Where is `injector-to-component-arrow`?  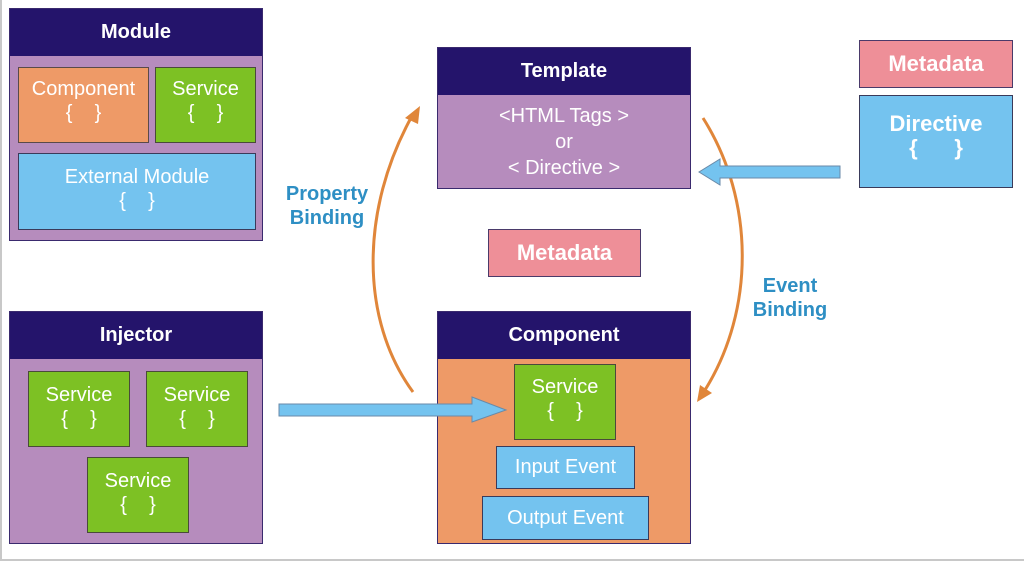 injector-to-component-arrow is located at coordinates (393, 409).